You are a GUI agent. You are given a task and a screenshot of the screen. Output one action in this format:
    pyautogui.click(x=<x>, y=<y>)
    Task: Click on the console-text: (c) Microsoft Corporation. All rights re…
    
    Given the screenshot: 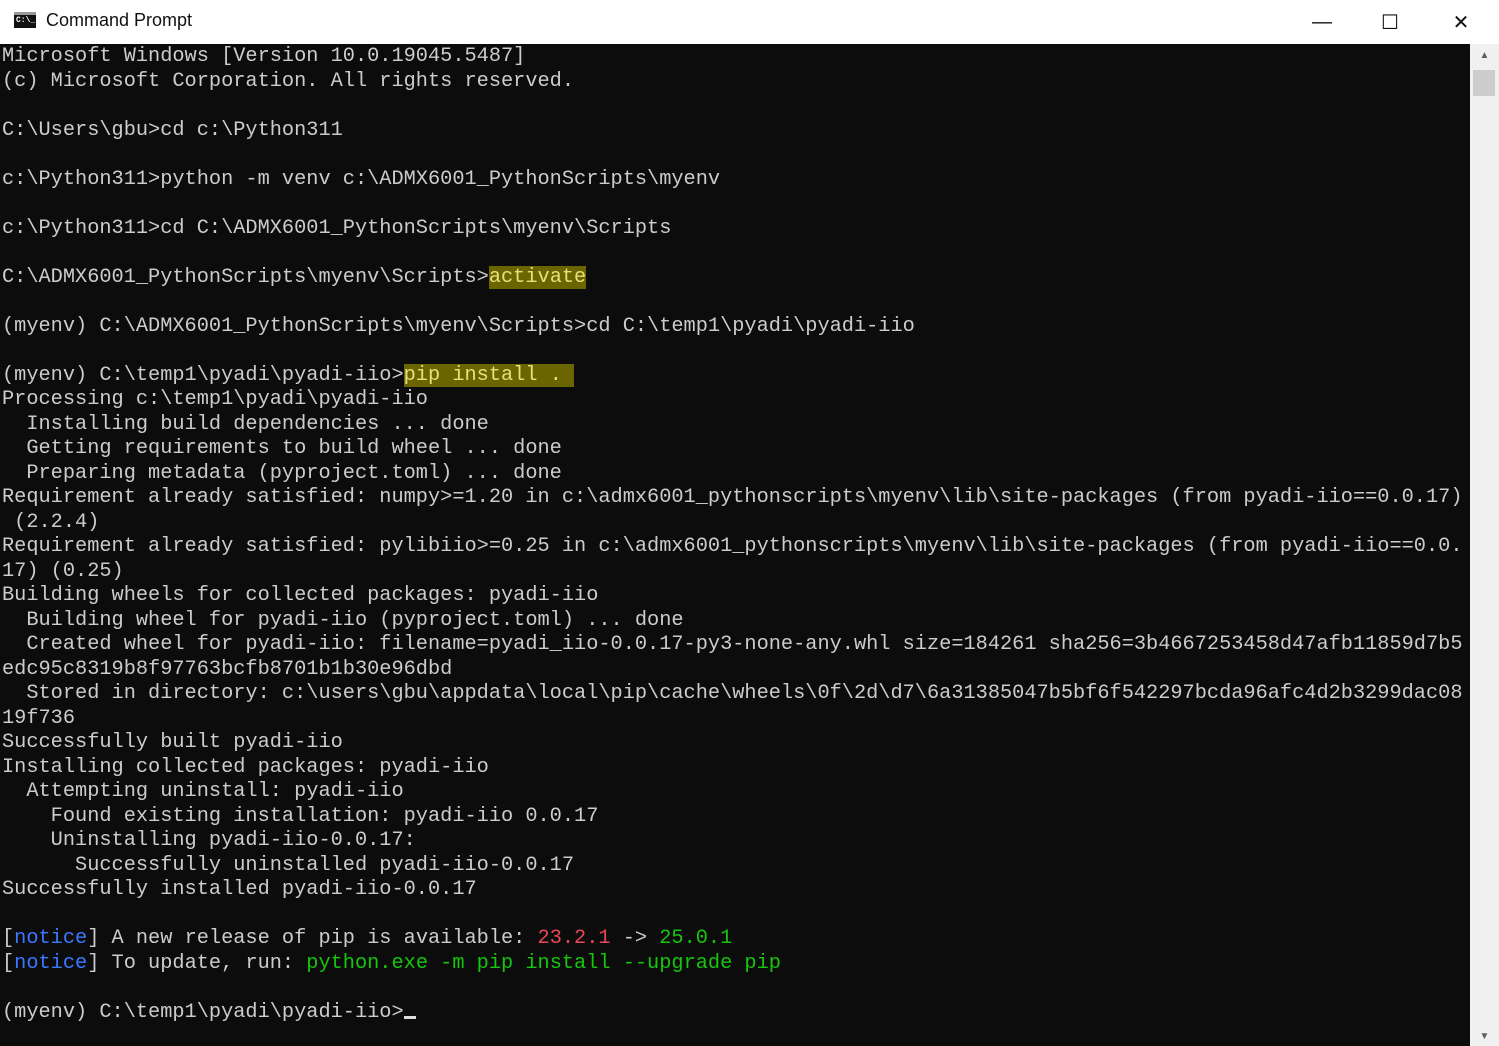 What is the action you would take?
    pyautogui.click(x=288, y=81)
    